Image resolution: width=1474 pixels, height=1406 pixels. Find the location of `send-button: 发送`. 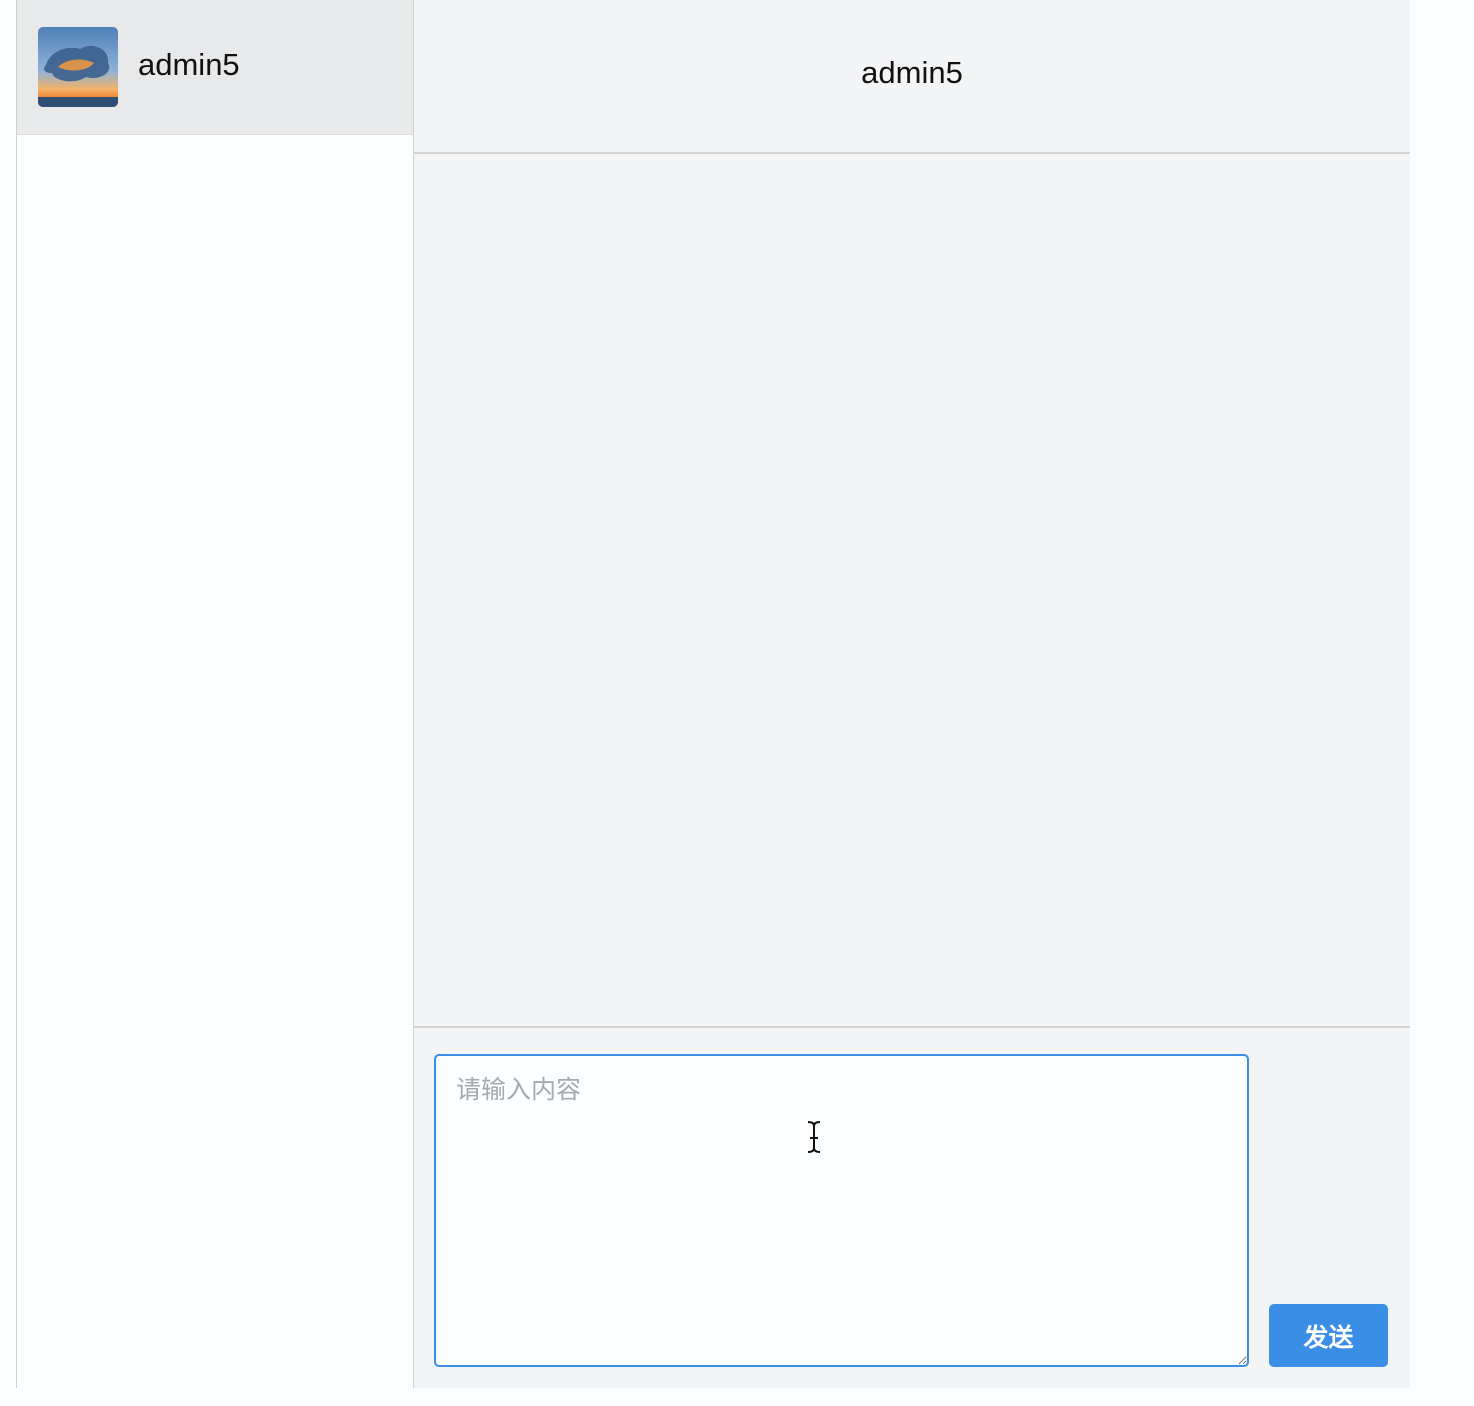

send-button: 发送 is located at coordinates (1328, 1335).